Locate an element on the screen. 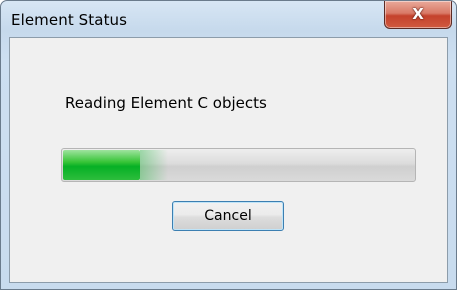 This screenshot has height=290, width=457. window-title: Element Status is located at coordinates (69, 20).